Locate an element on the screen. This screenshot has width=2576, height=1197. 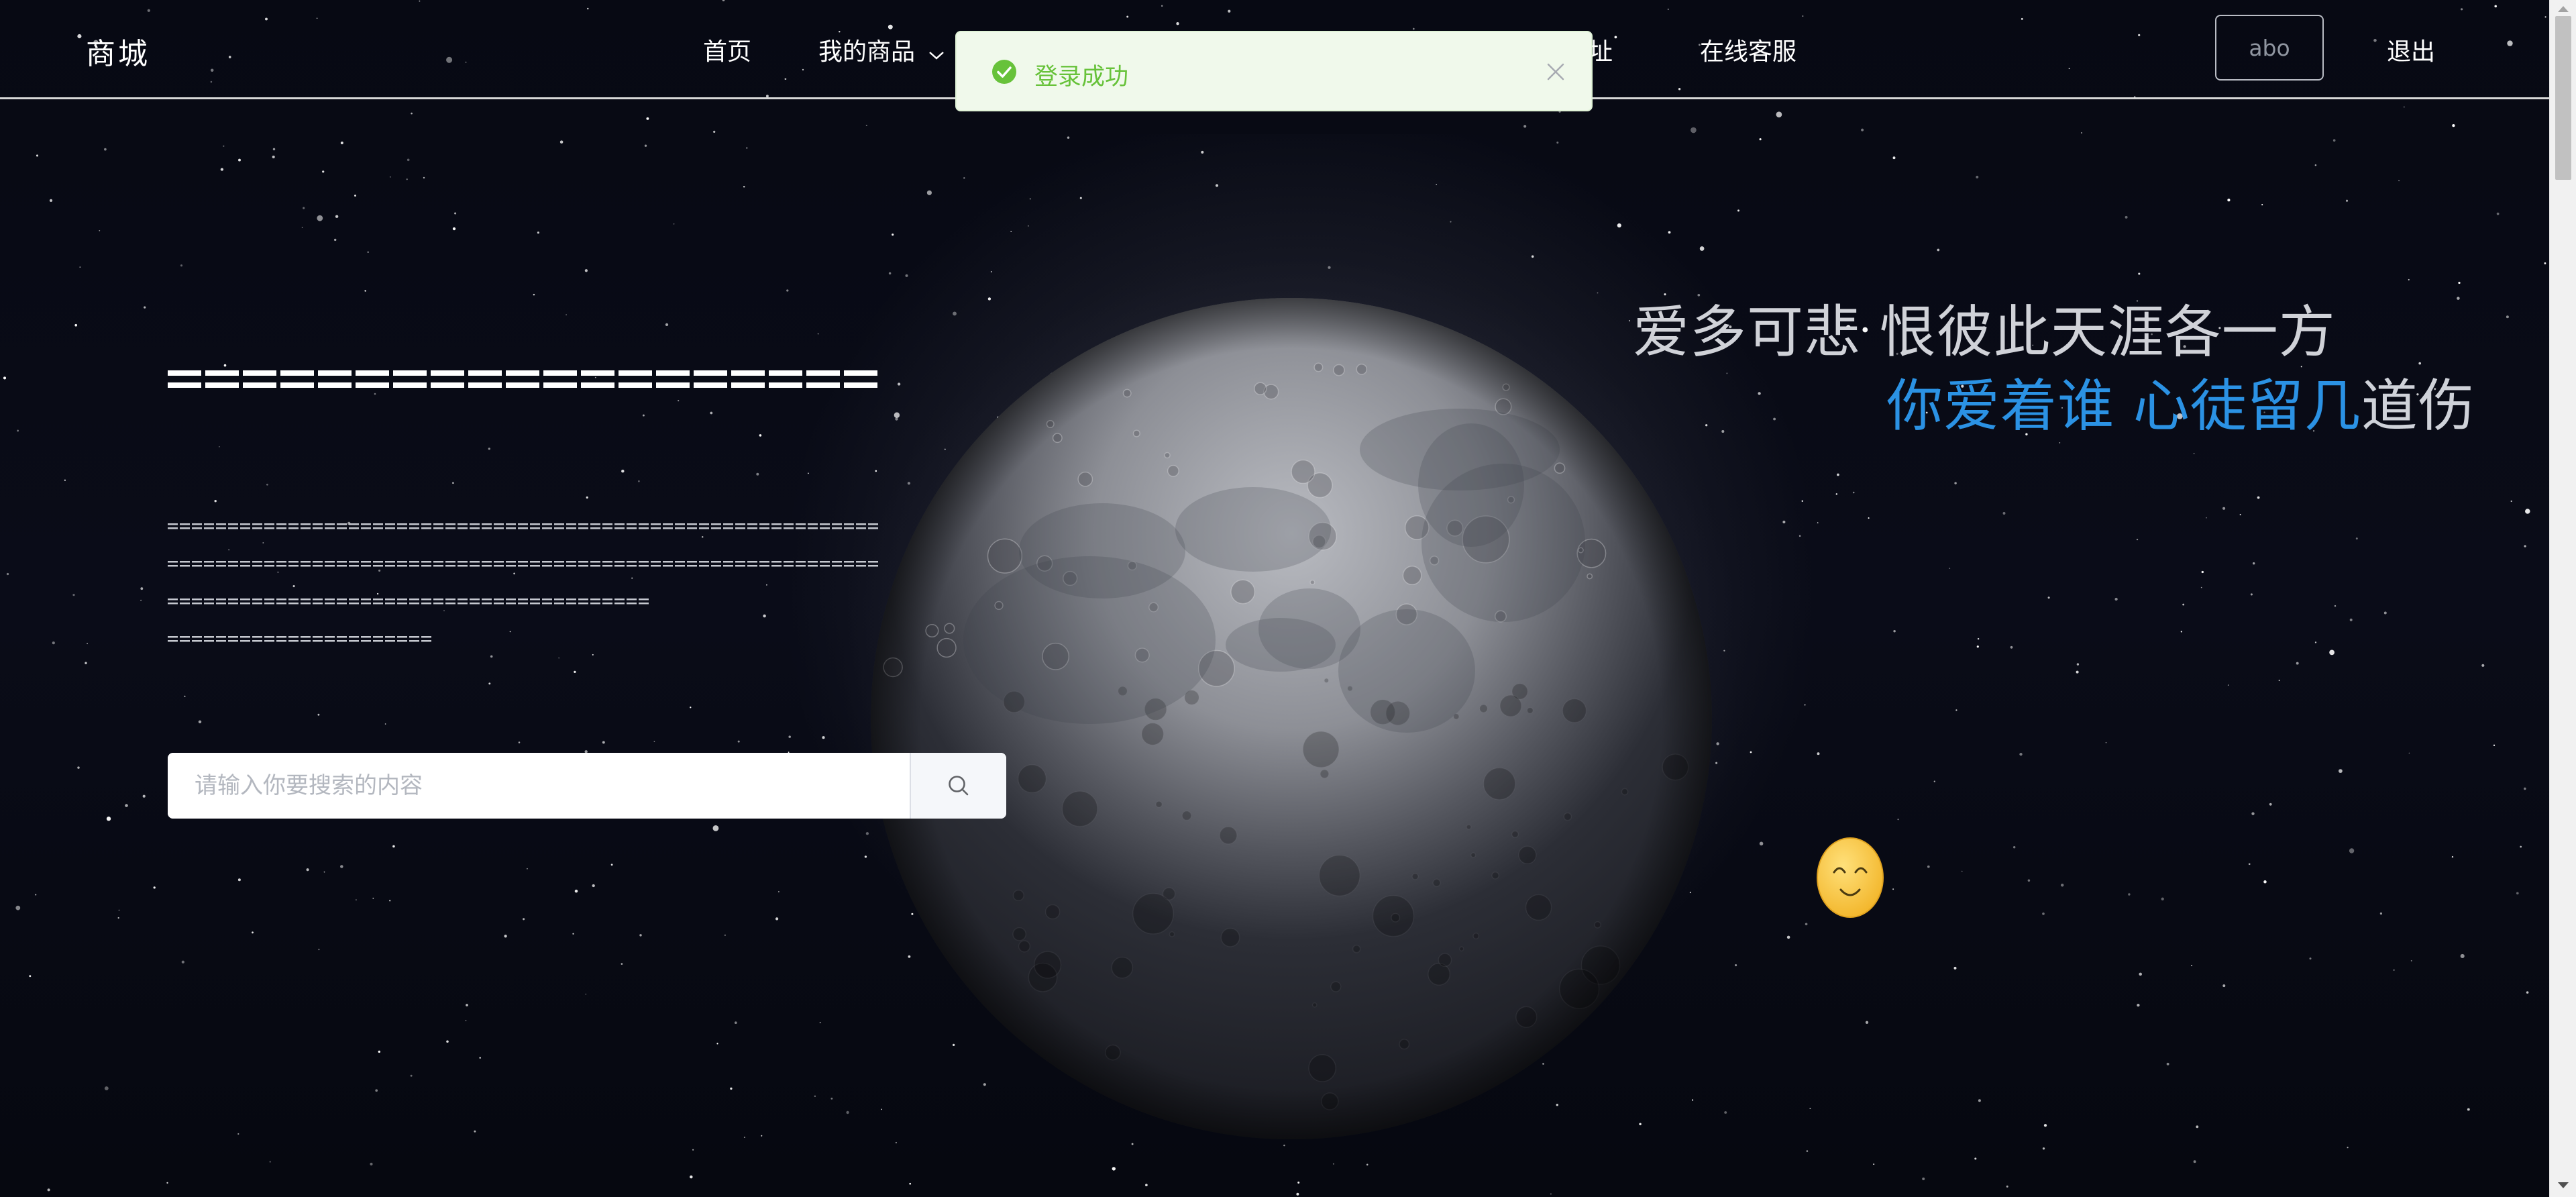
chevron-down-icon is located at coordinates (936, 53).